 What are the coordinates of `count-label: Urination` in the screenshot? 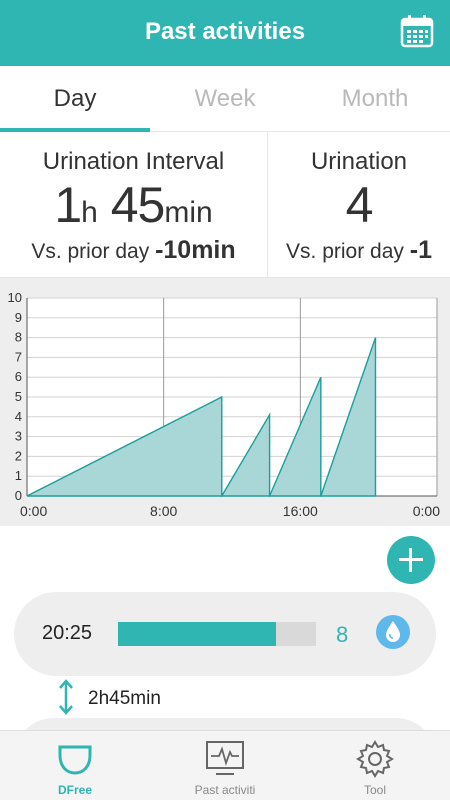 It's located at (359, 161).